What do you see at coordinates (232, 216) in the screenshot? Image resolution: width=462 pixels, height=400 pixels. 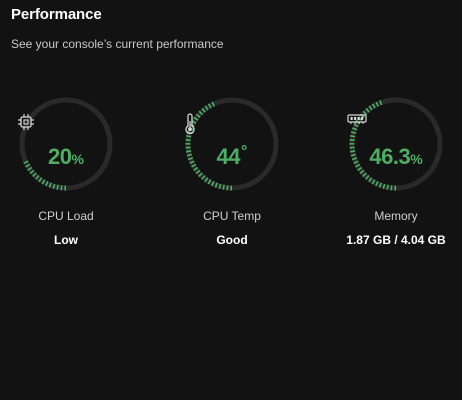 I see `cpu-temp-label: CPU Temp` at bounding box center [232, 216].